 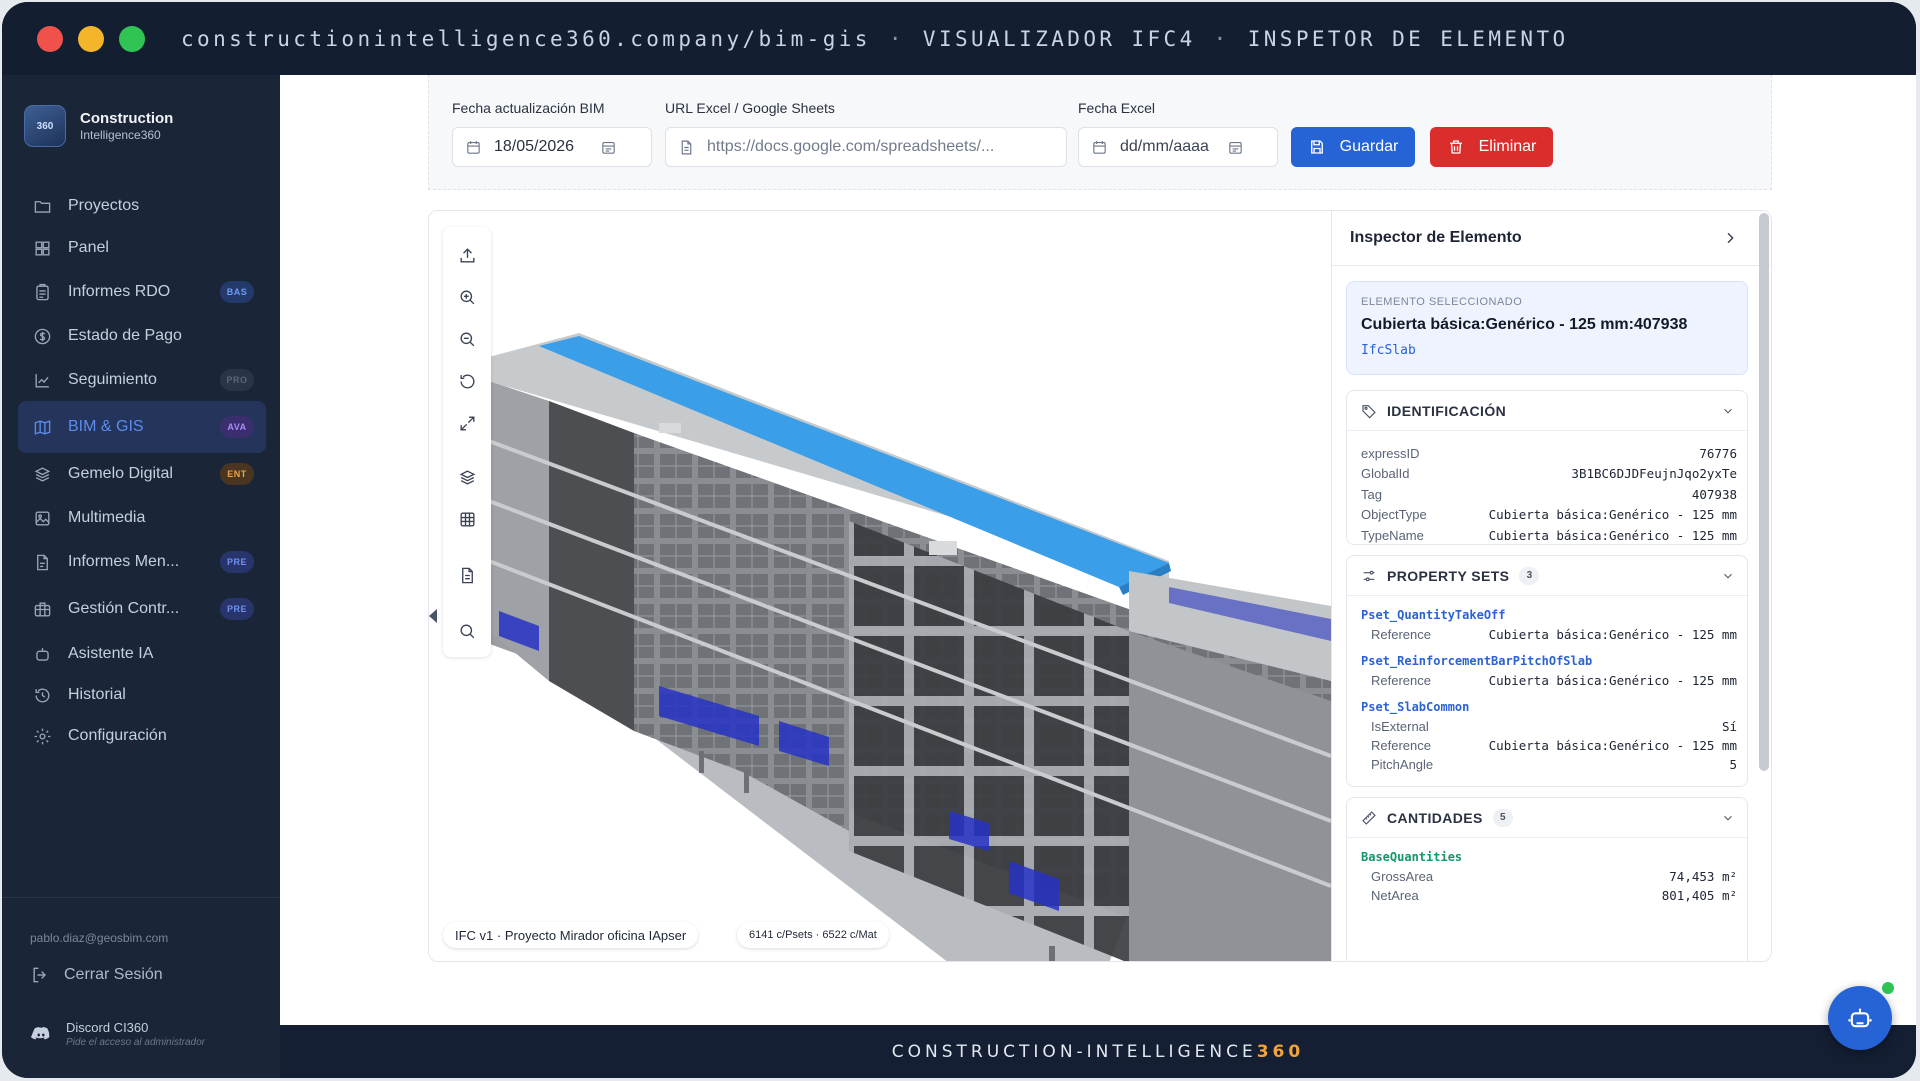 I want to click on discord-icon, so click(x=40, y=1033).